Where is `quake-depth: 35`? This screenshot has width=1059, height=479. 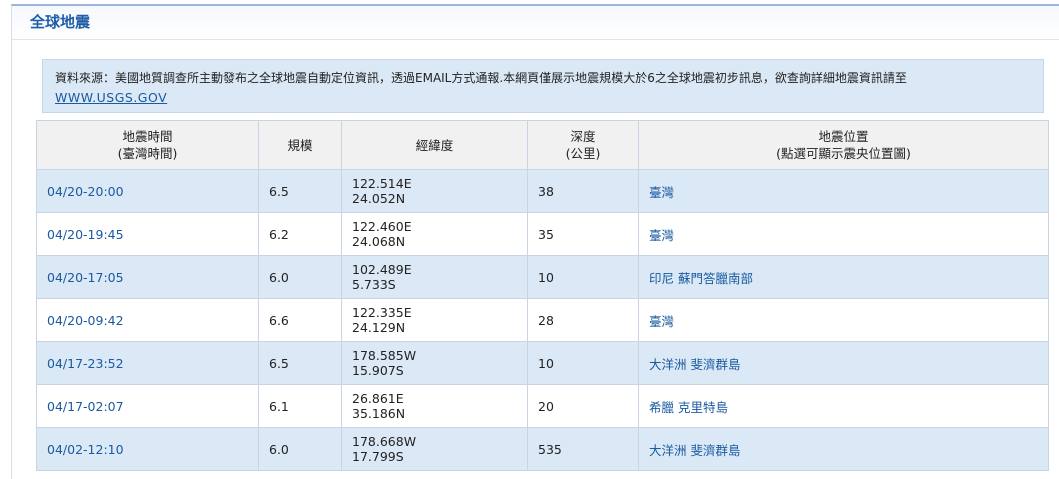 quake-depth: 35 is located at coordinates (583, 234).